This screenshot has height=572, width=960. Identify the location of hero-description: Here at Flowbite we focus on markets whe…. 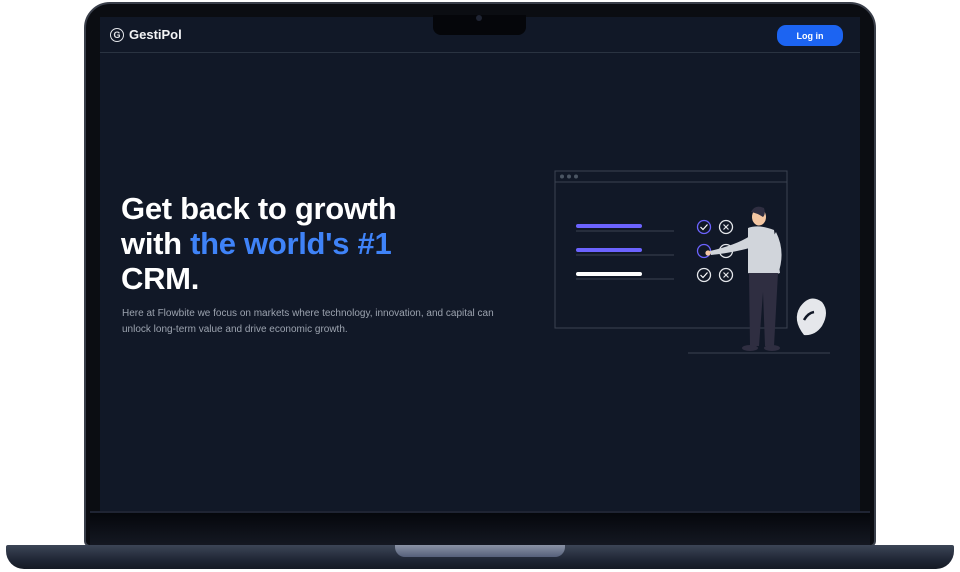
(308, 321).